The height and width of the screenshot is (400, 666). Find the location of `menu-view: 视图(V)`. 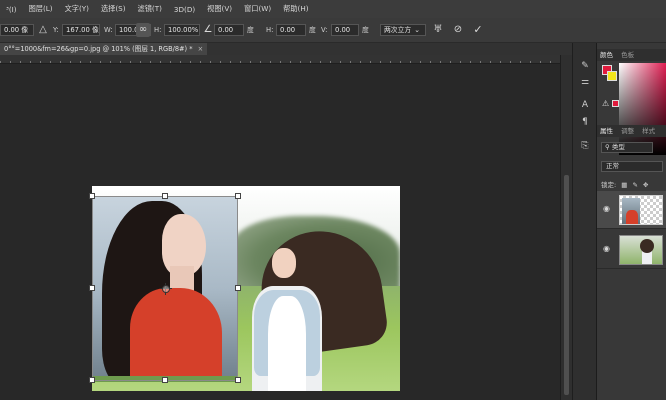

menu-view: 视图(V) is located at coordinates (219, 9).